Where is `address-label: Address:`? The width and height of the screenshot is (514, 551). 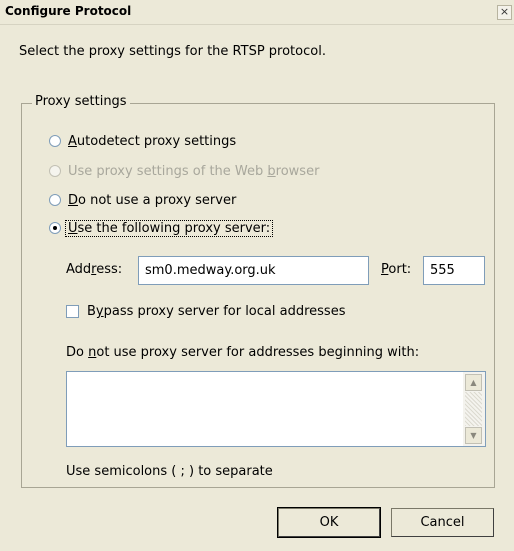 address-label: Address: is located at coordinates (94, 269).